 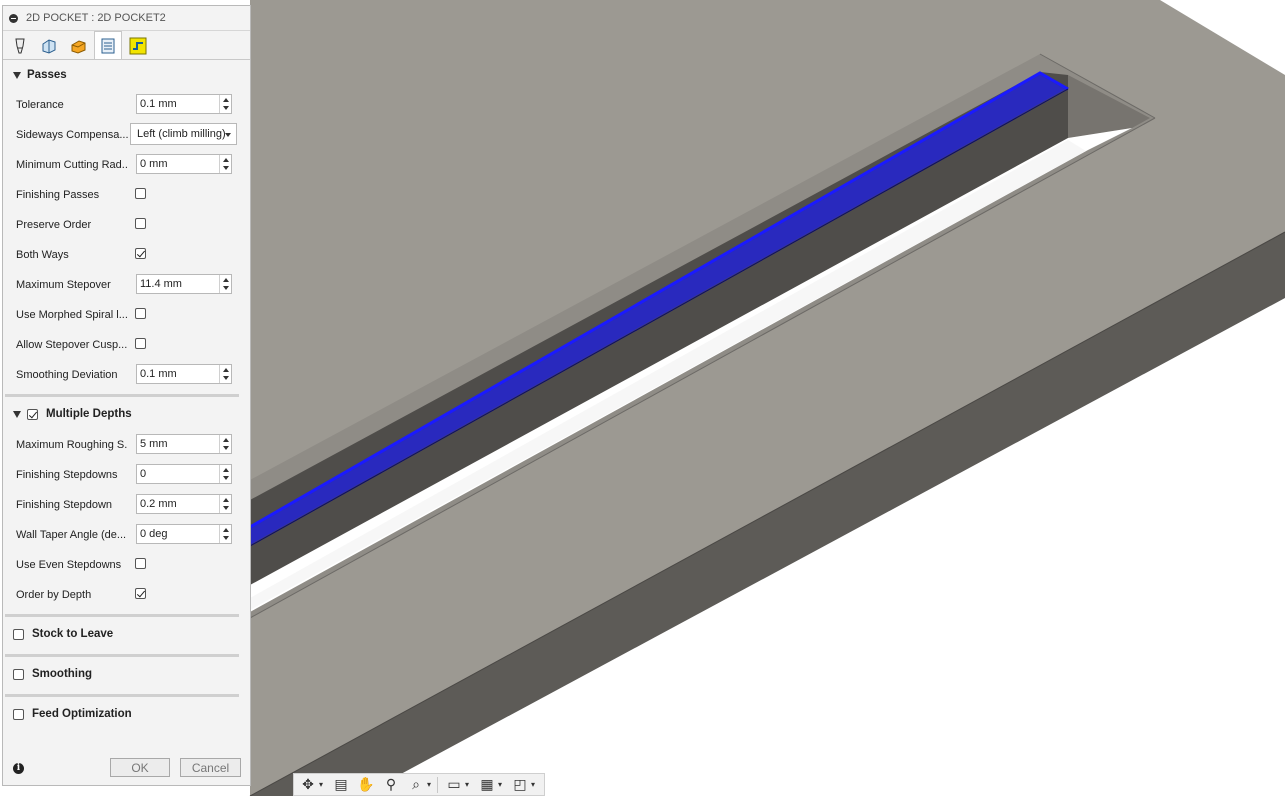 I want to click on multiple-depths-section-header: Multiple Depths, so click(x=123, y=414).